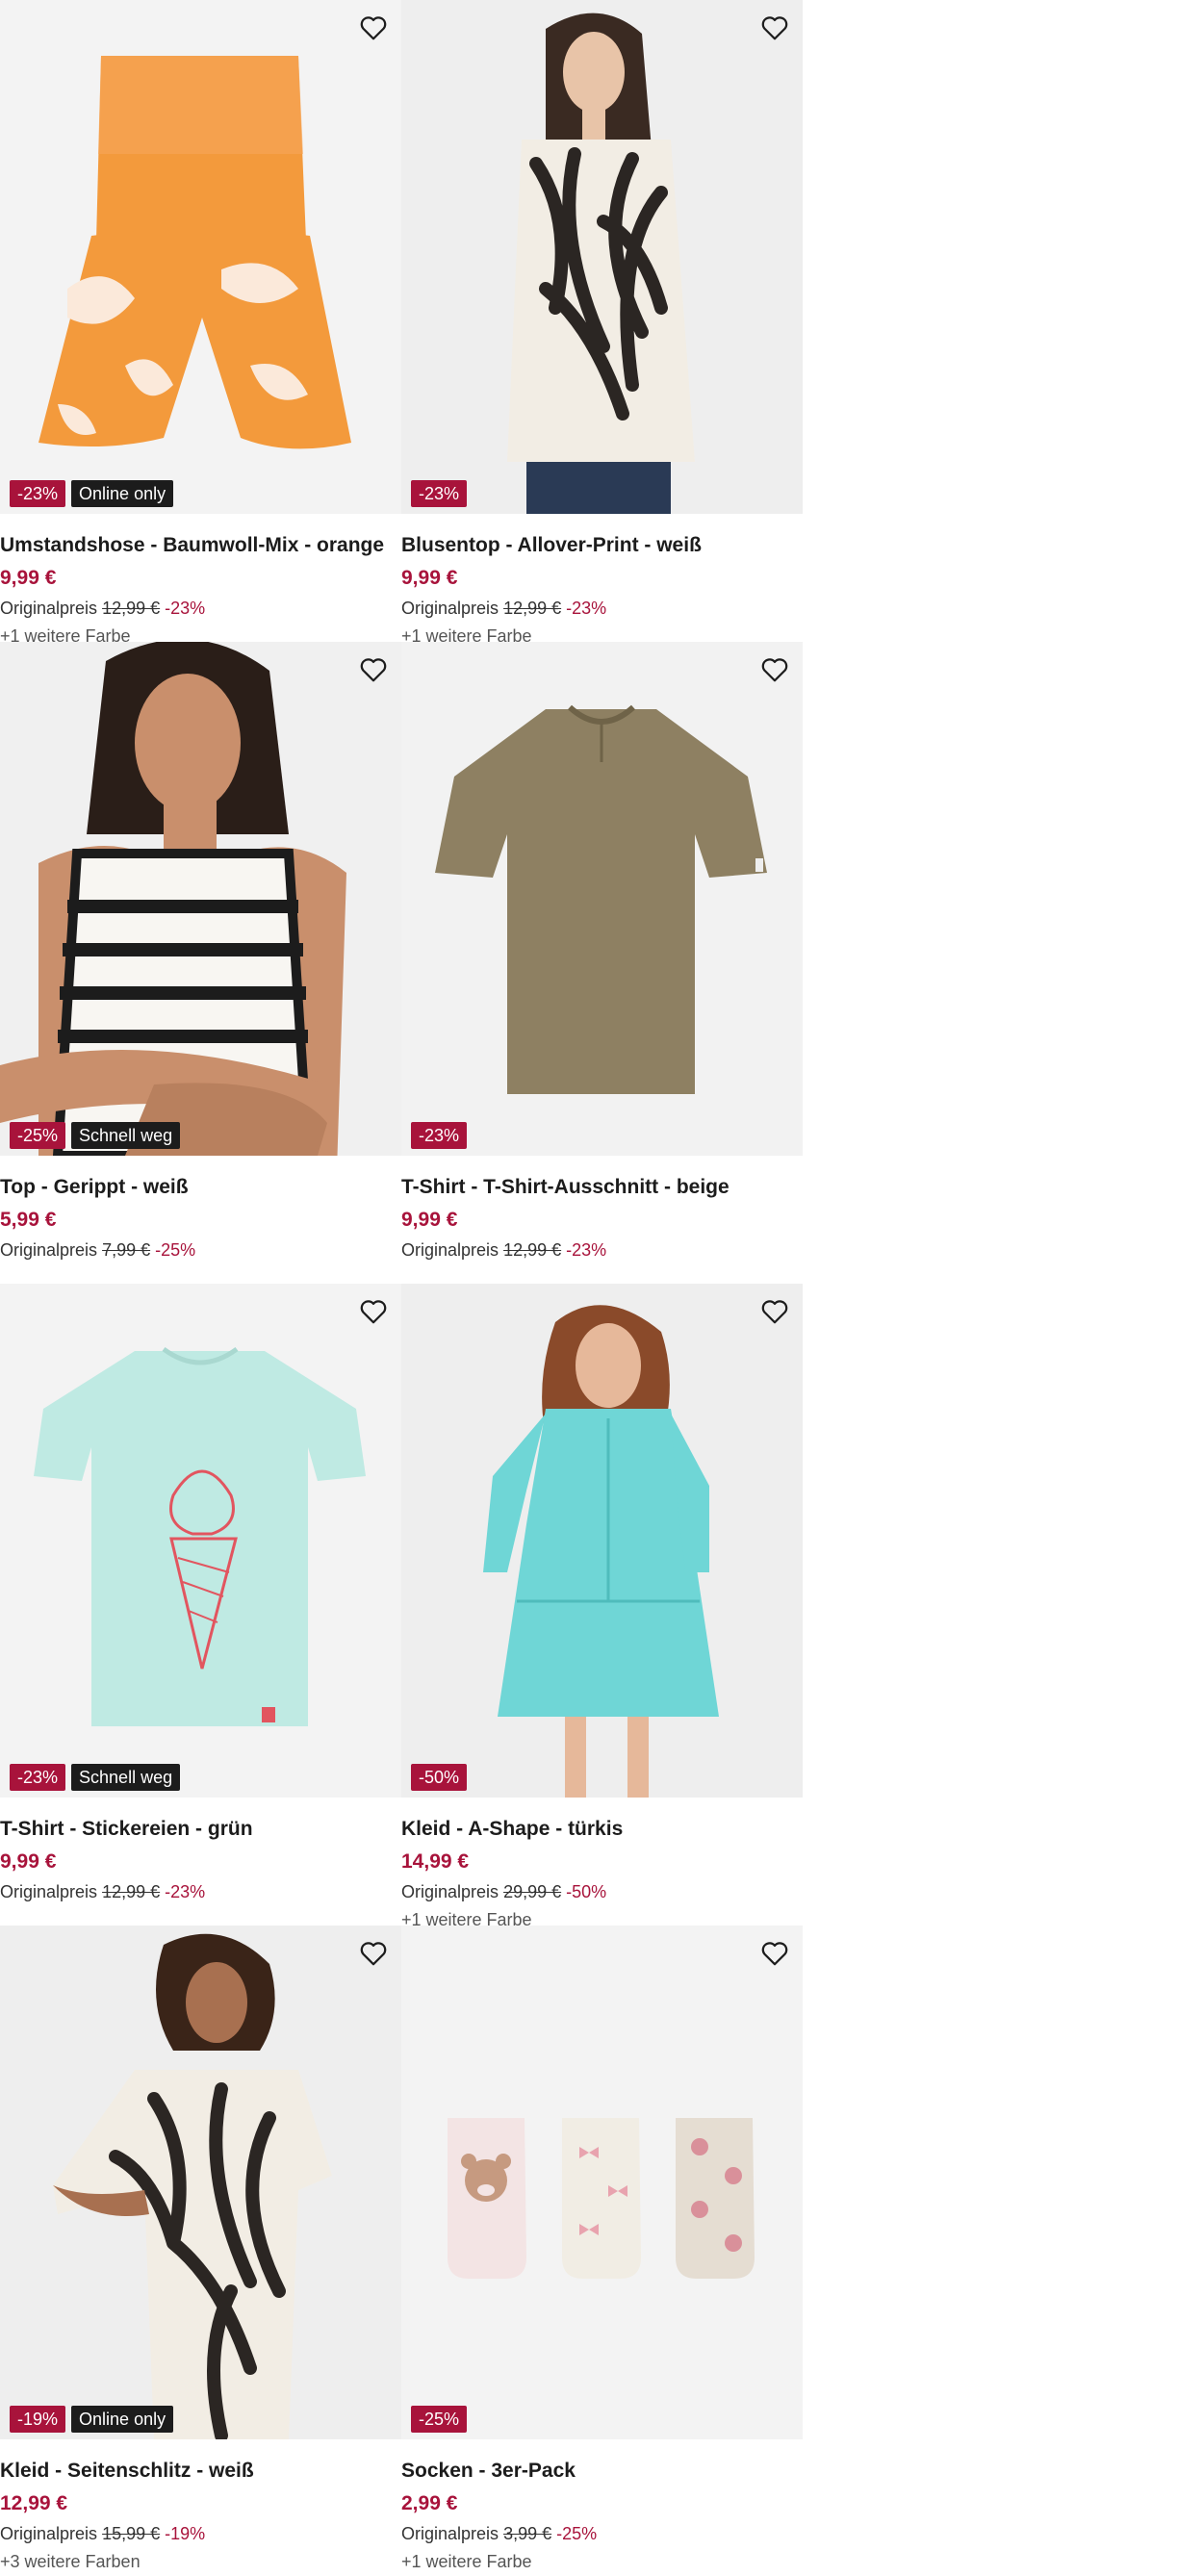 This screenshot has height=2576, width=1203. What do you see at coordinates (34, 2503) in the screenshot?
I see `product-price: 12,99 €` at bounding box center [34, 2503].